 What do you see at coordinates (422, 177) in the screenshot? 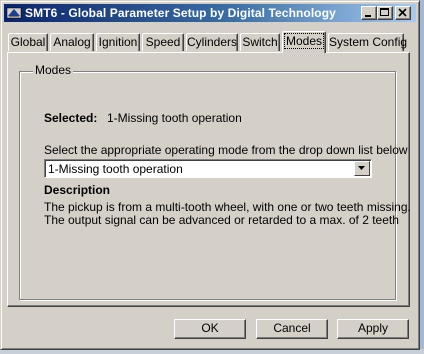
I see `desktop-background` at bounding box center [422, 177].